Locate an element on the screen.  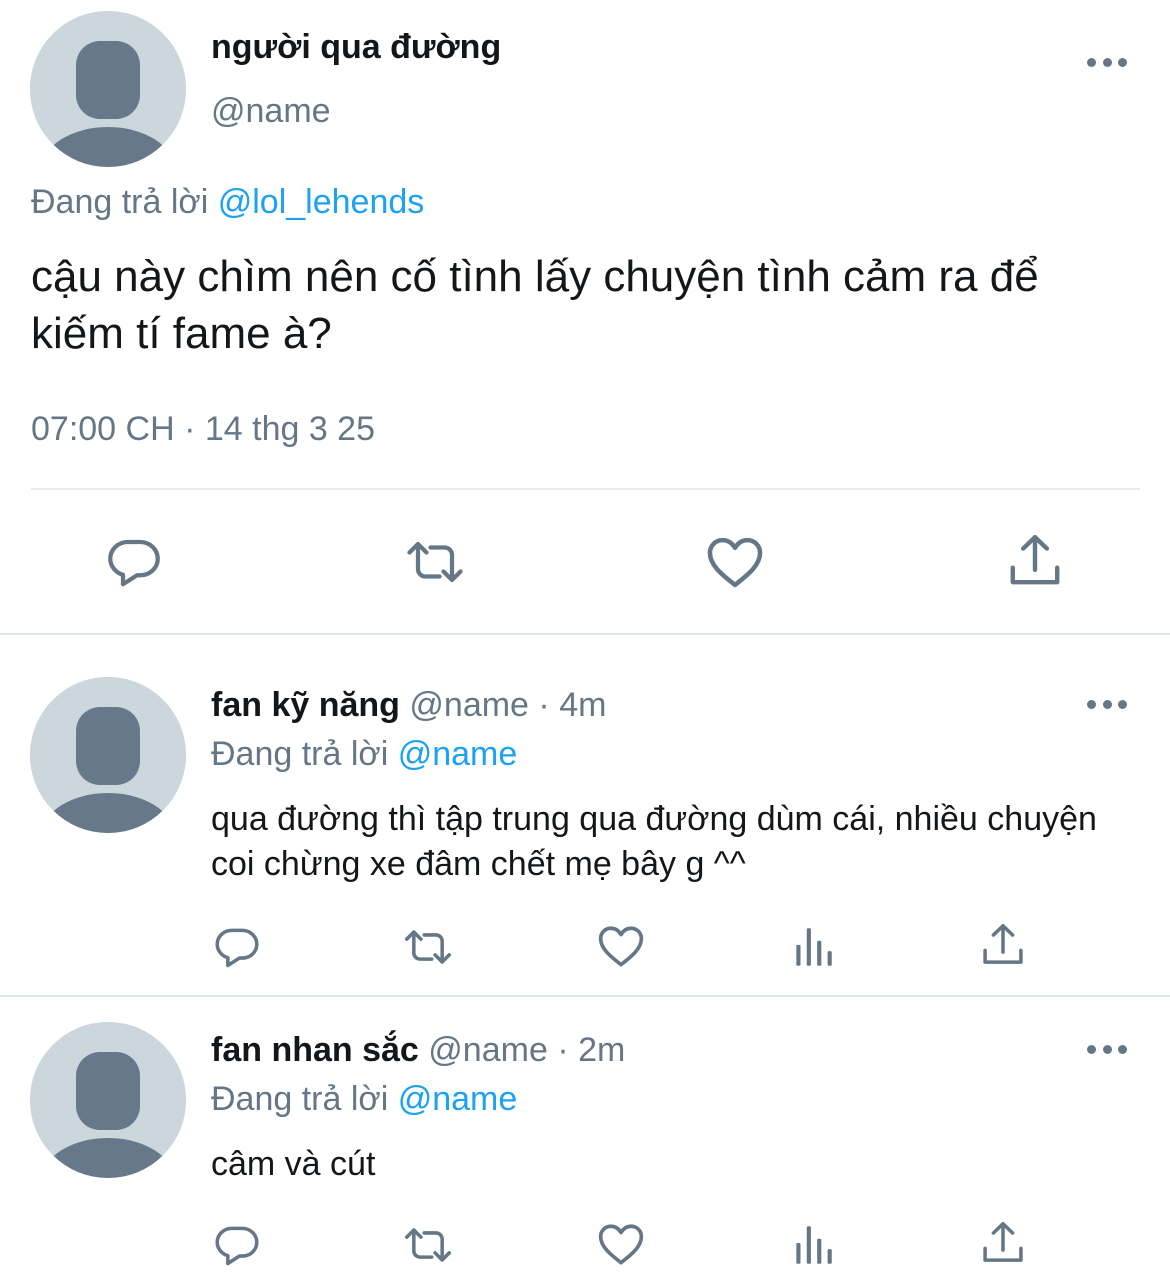
display-name: fan kỹ năng is located at coordinates (305, 705).